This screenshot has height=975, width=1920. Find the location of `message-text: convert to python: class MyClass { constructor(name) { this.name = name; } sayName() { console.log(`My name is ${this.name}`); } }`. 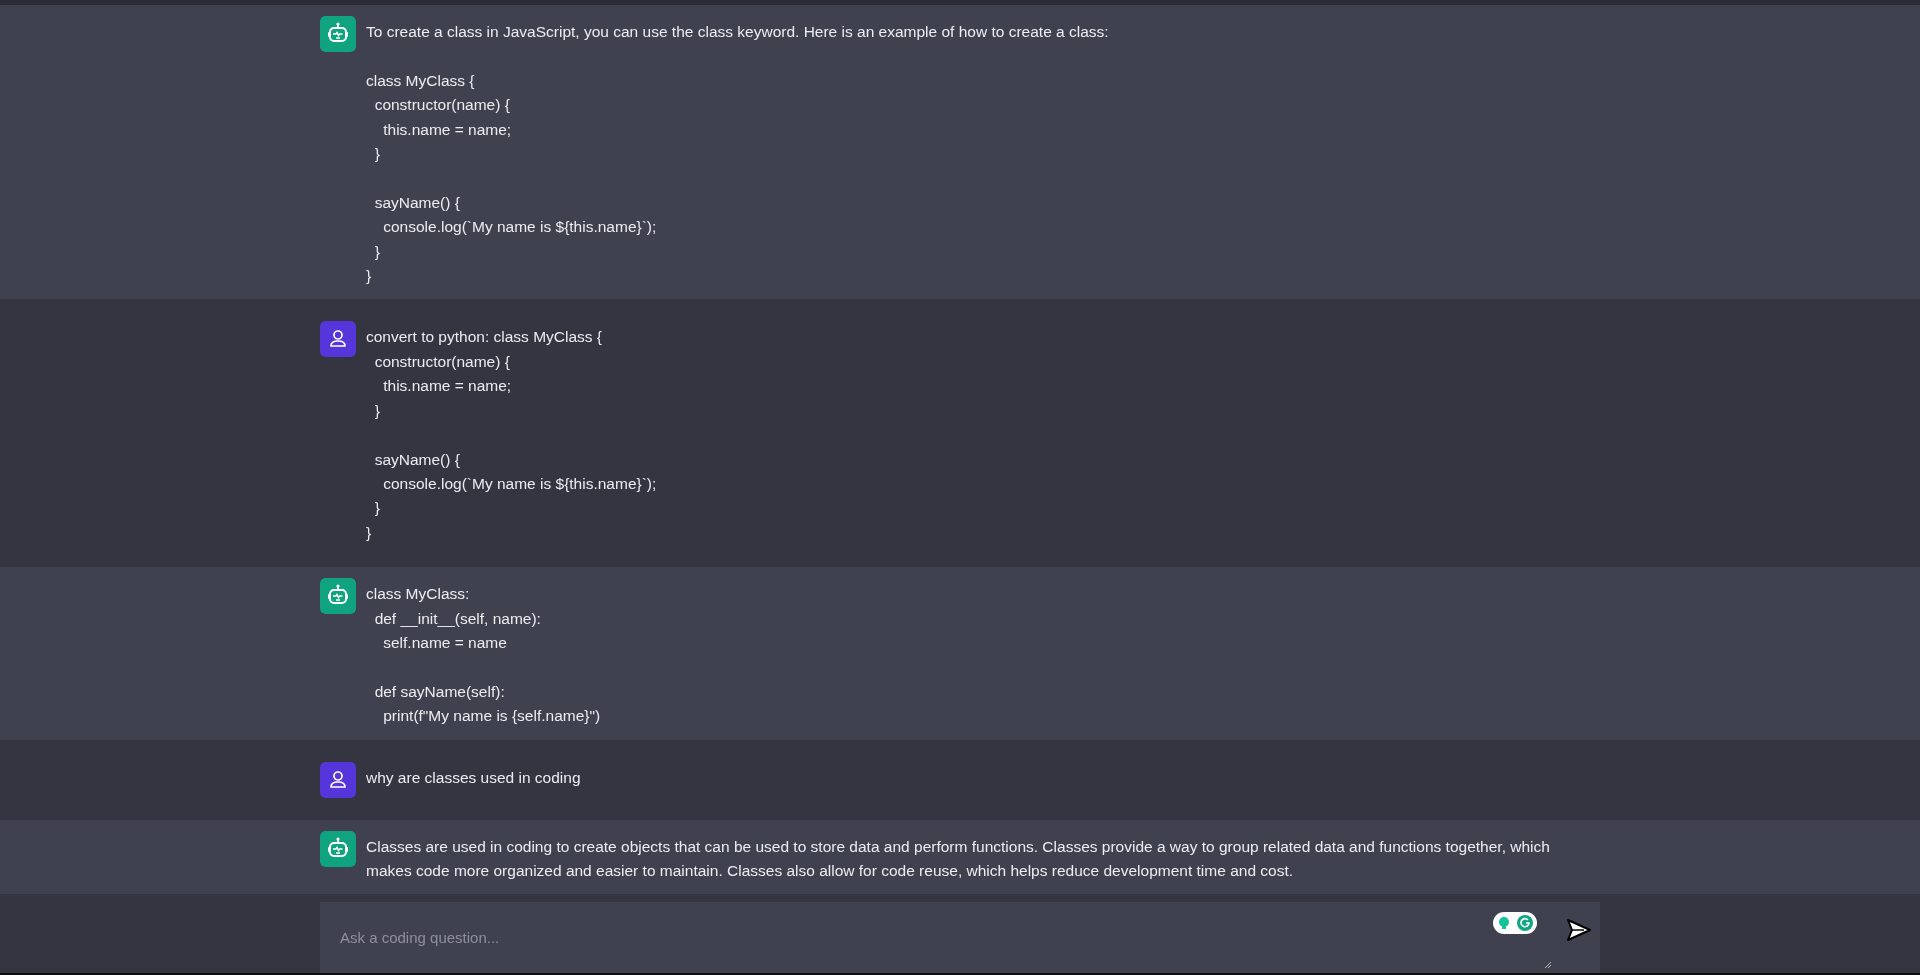

message-text: convert to python: class MyClass { constructor(name) { this.name = name; } sayName() { console.log(`My name is ${this.name}`); } } is located at coordinates (511, 435).